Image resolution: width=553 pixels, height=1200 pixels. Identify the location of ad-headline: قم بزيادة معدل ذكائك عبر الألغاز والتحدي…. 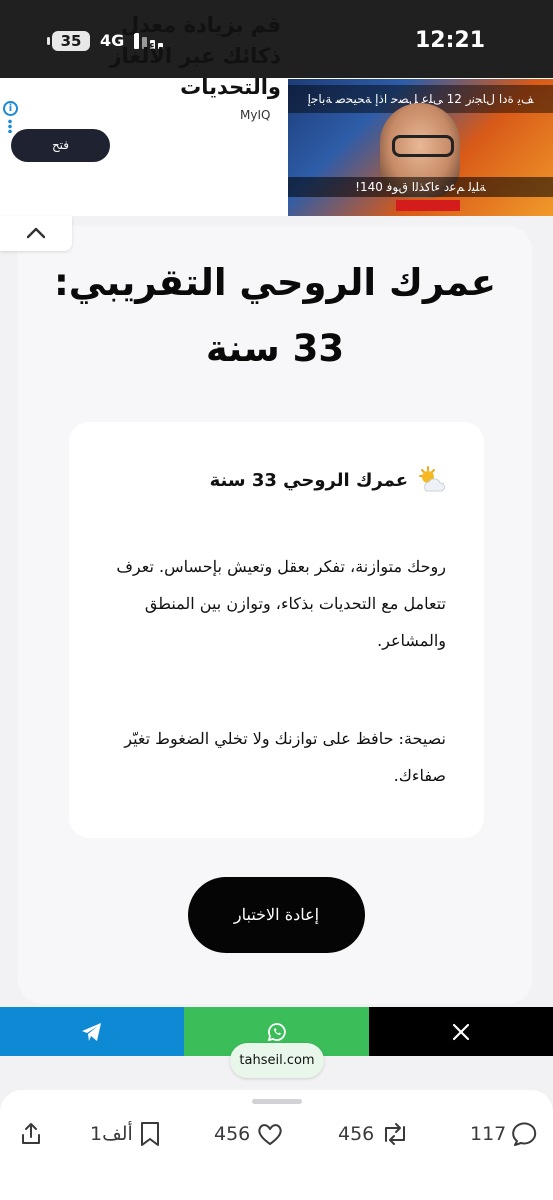
(191, 56).